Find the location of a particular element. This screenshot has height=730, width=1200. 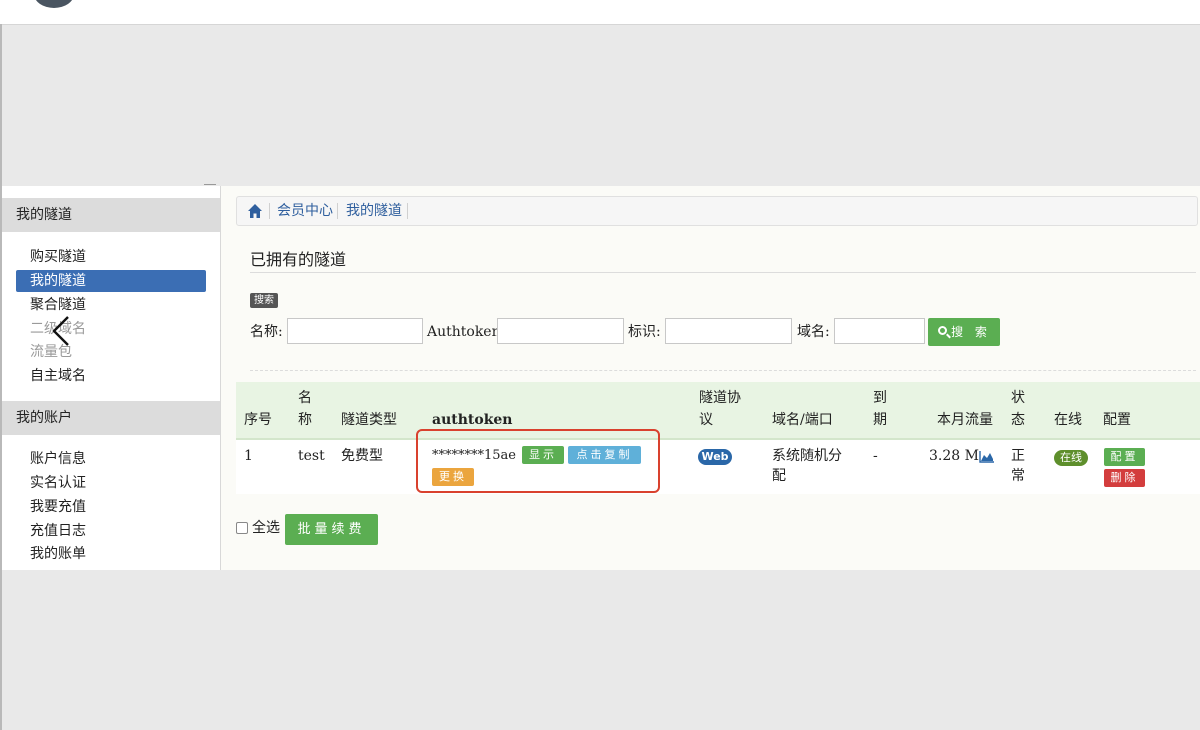

highlight-annotation is located at coordinates (538, 461).